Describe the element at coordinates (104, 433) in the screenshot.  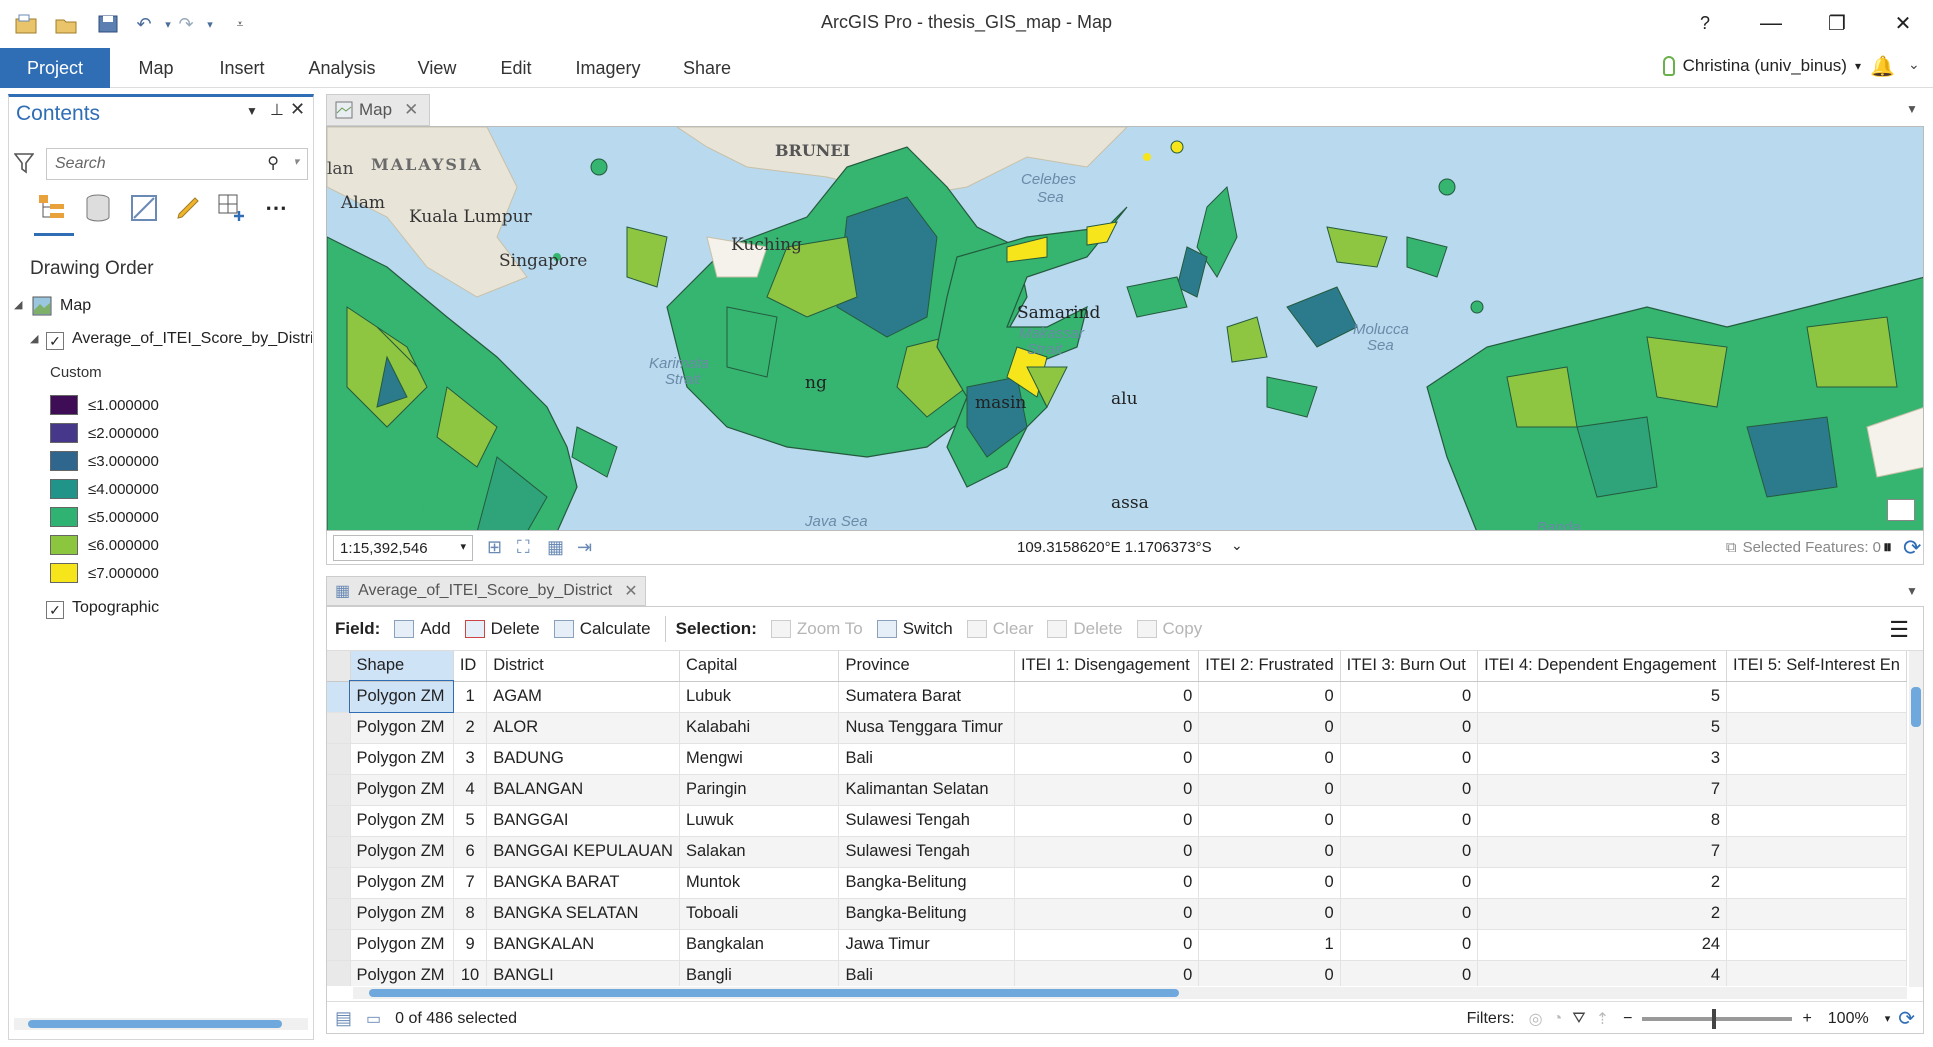
I see `legend-item: ≤2.000000` at that location.